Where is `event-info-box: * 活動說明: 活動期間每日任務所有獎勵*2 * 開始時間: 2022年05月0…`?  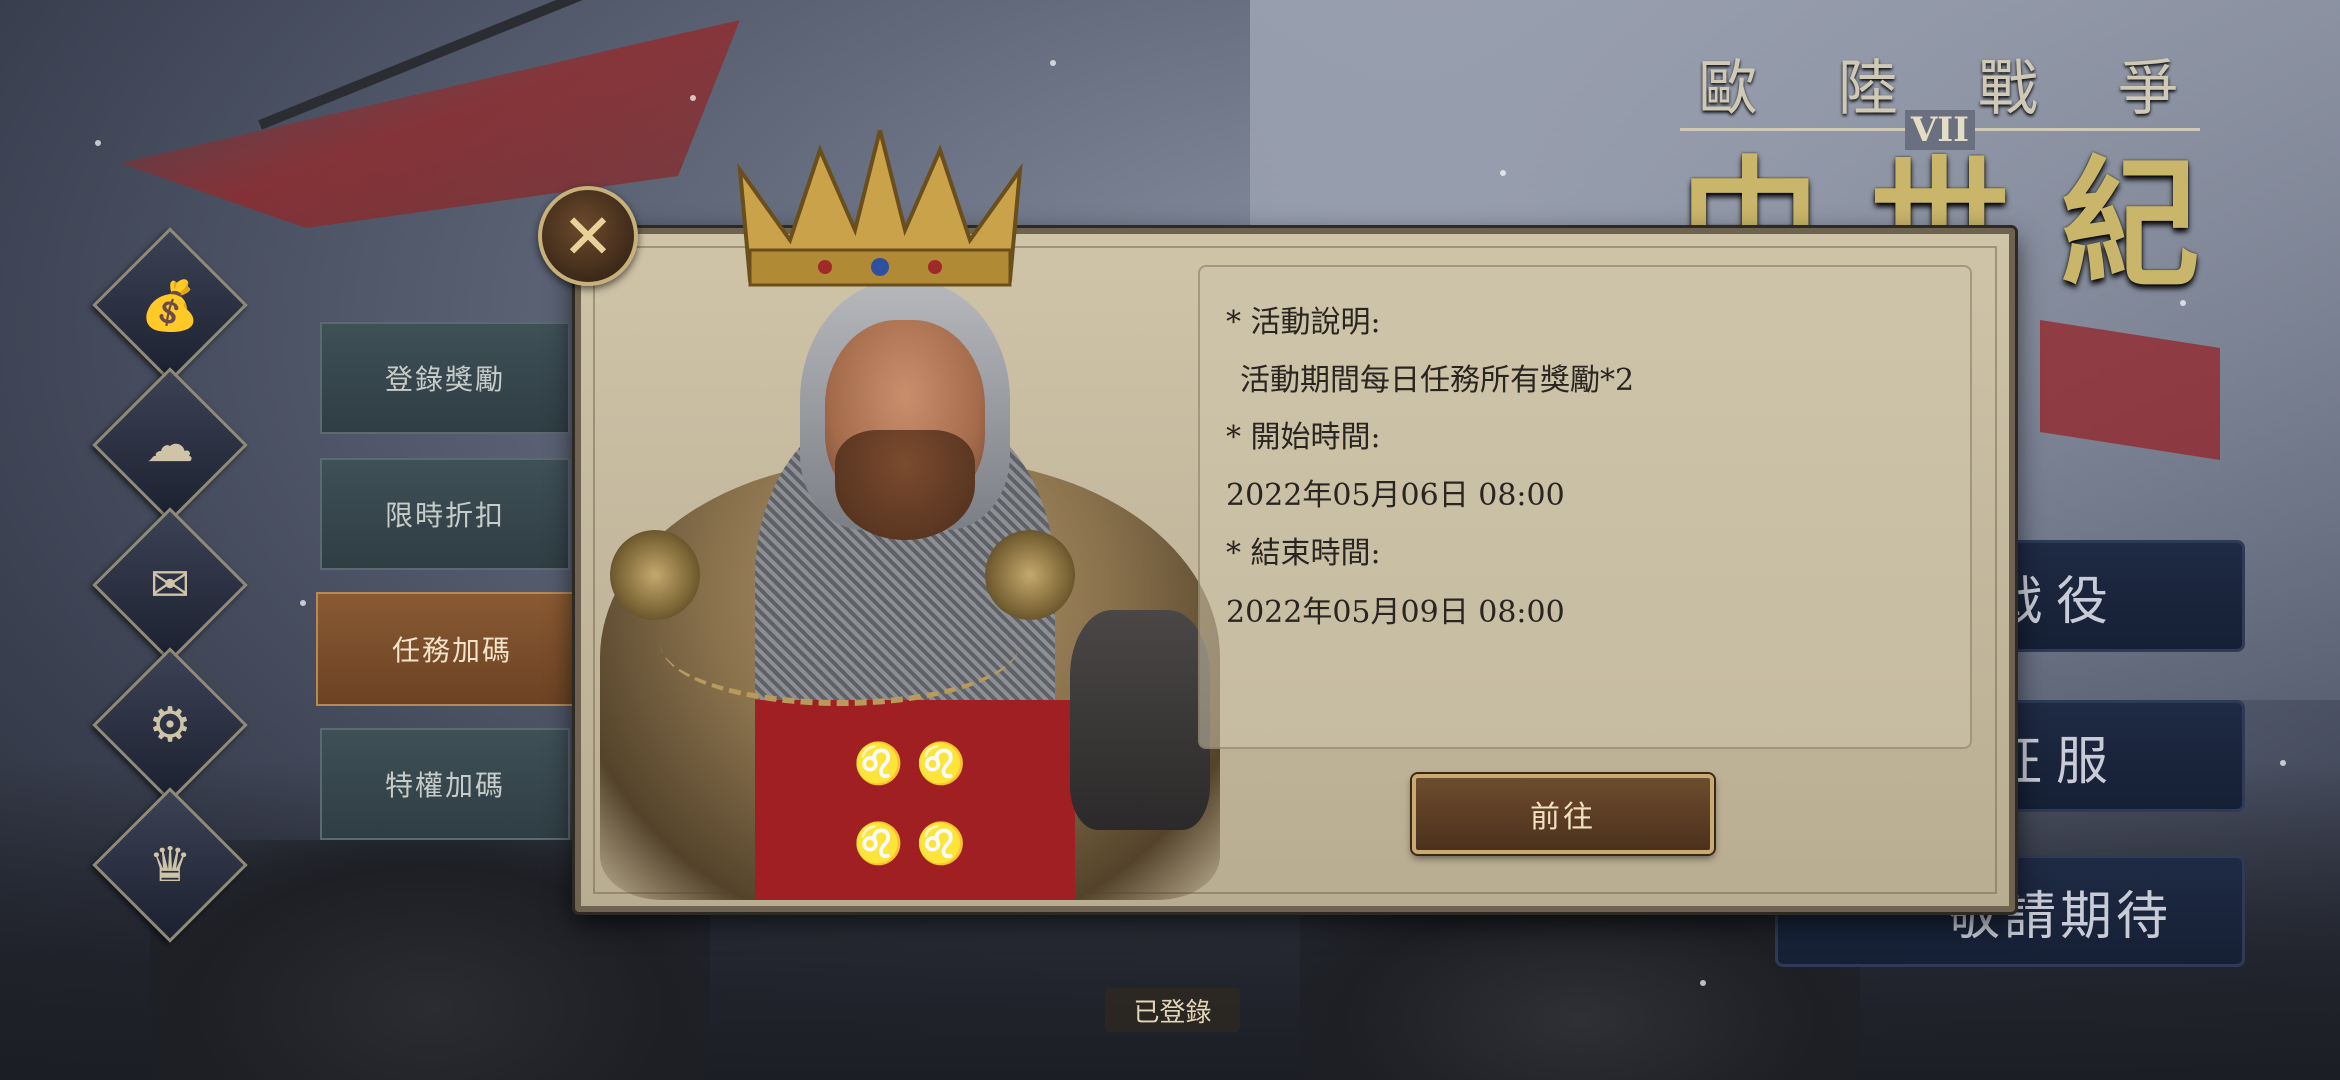 event-info-box: * 活動說明: 活動期間每日任務所有獎勵*2 * 開始時間: 2022年05月0… is located at coordinates (1585, 507).